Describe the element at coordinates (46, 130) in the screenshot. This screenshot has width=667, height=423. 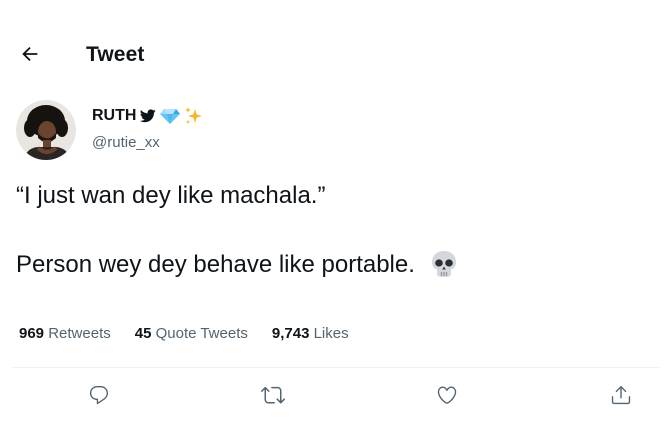
I see `avatar` at that location.